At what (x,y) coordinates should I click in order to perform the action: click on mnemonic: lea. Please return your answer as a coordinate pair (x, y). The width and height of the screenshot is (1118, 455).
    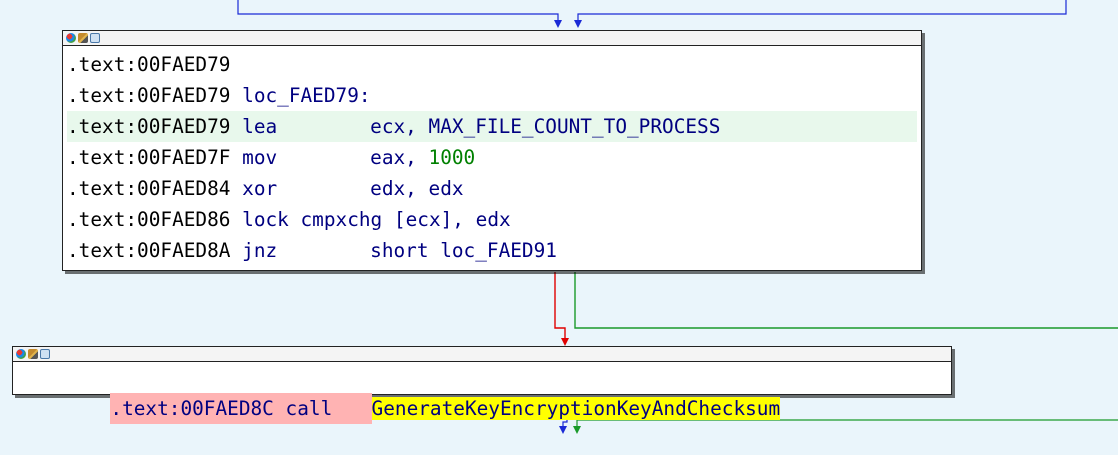
    Looking at the image, I should click on (260, 126).